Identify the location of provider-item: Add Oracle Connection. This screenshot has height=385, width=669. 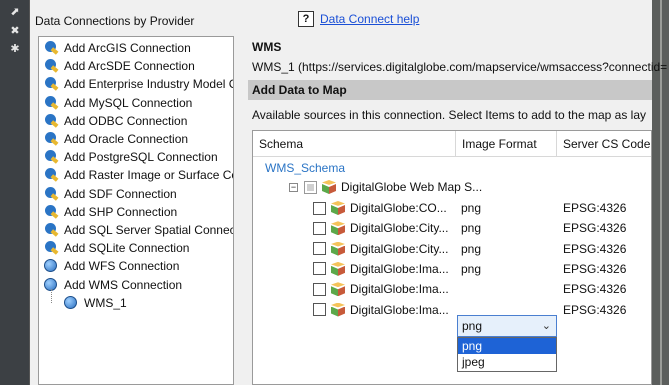
(115, 139).